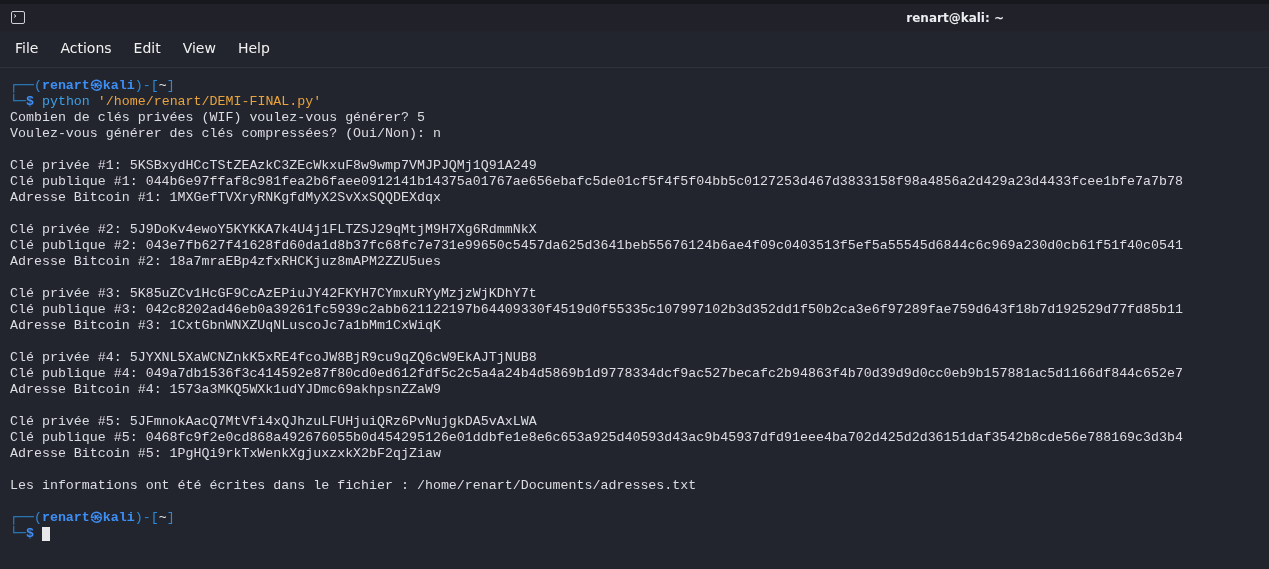 The height and width of the screenshot is (569, 1269). What do you see at coordinates (273, 294) in the screenshot?
I see `output-line: Clé privée #3: 5K85uZCv1HcGF9CcAzEPiuJY42FKYH7CYmxuRYyMzjzWjKDhY7t` at bounding box center [273, 294].